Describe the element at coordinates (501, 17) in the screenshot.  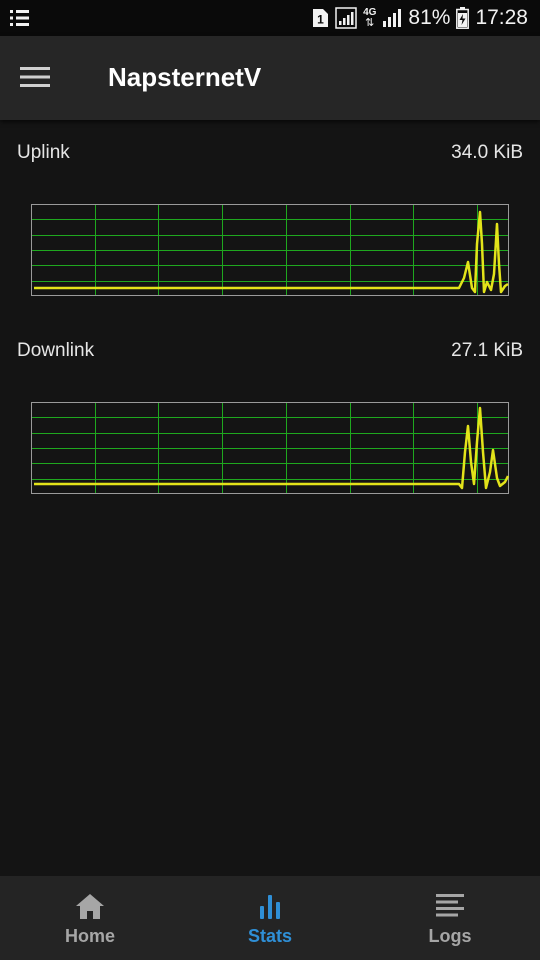
I see `clock: 17:28` at that location.